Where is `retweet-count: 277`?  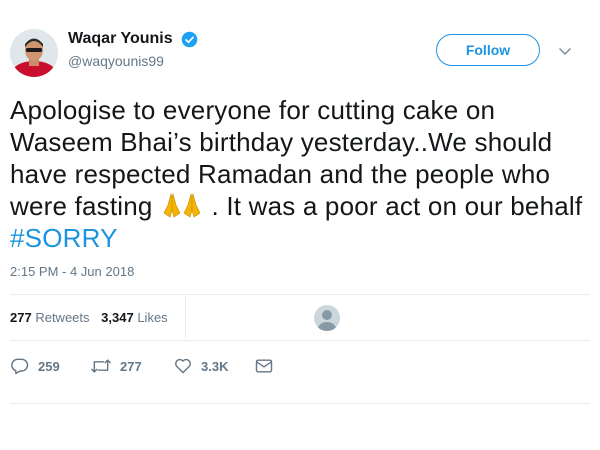
retweet-count: 277 is located at coordinates (131, 366).